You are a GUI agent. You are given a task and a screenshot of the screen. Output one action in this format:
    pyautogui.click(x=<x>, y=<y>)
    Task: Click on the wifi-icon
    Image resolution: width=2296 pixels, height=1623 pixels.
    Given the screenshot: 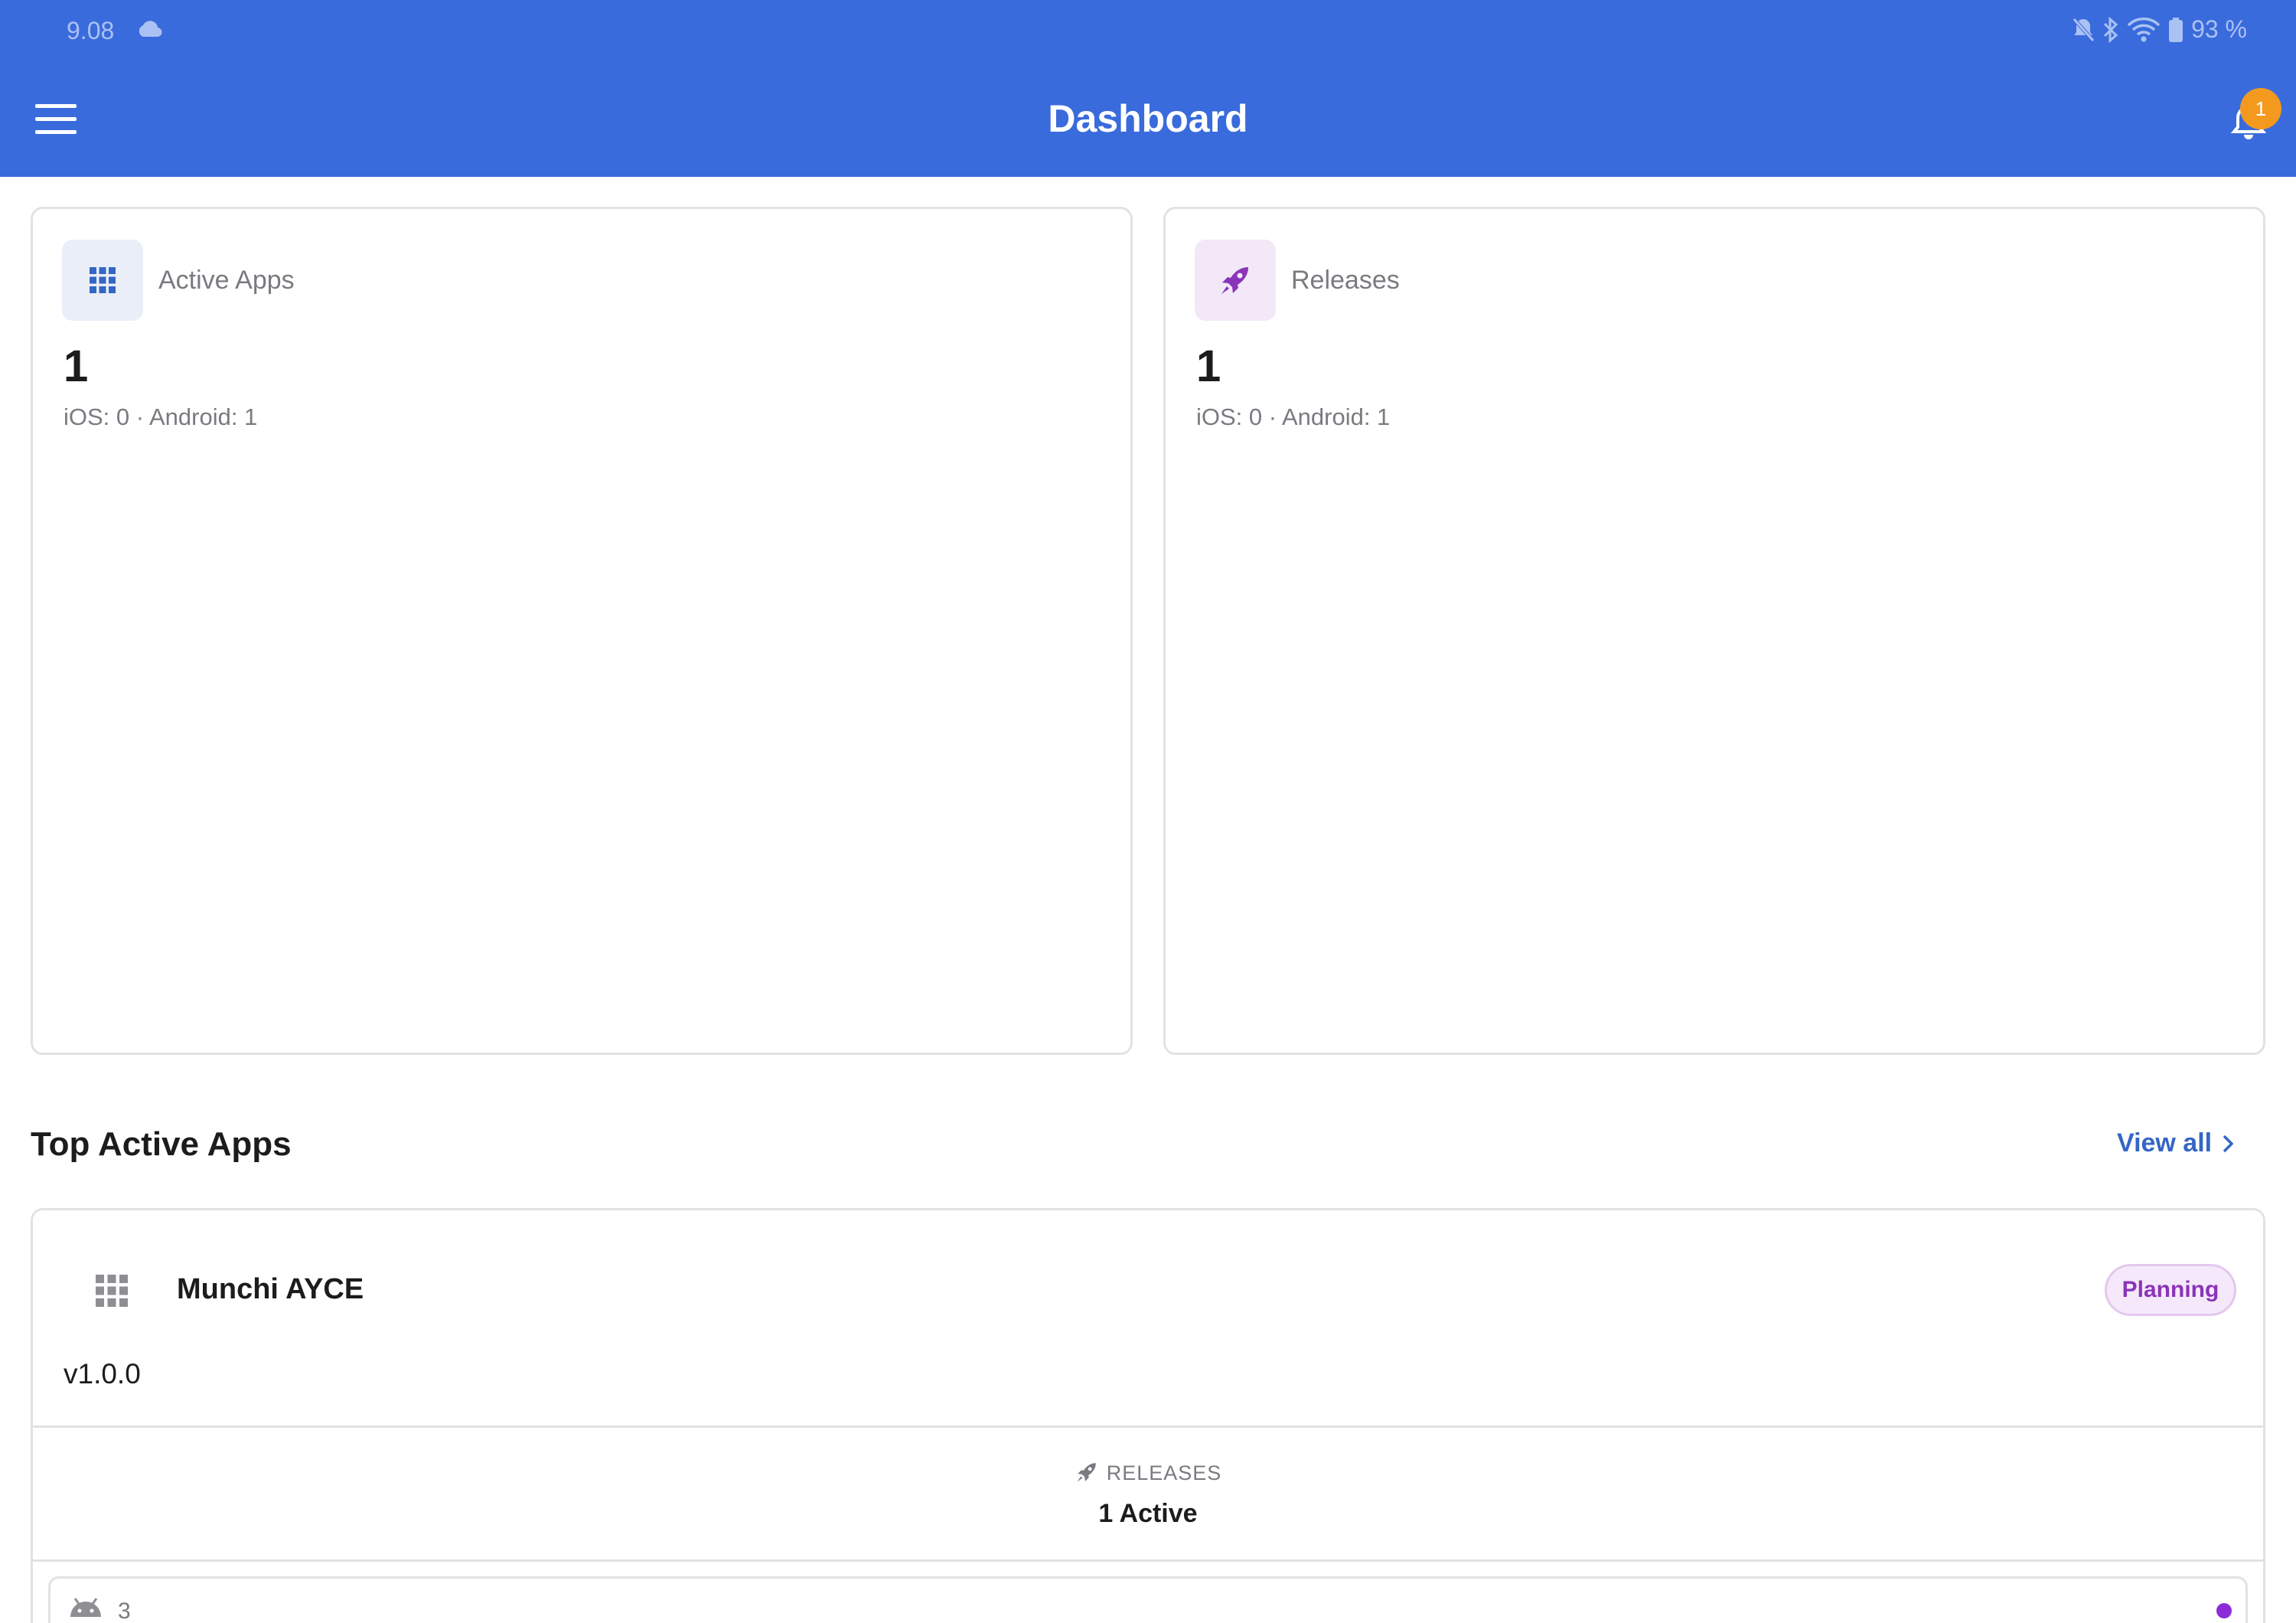 What is the action you would take?
    pyautogui.click(x=2144, y=30)
    